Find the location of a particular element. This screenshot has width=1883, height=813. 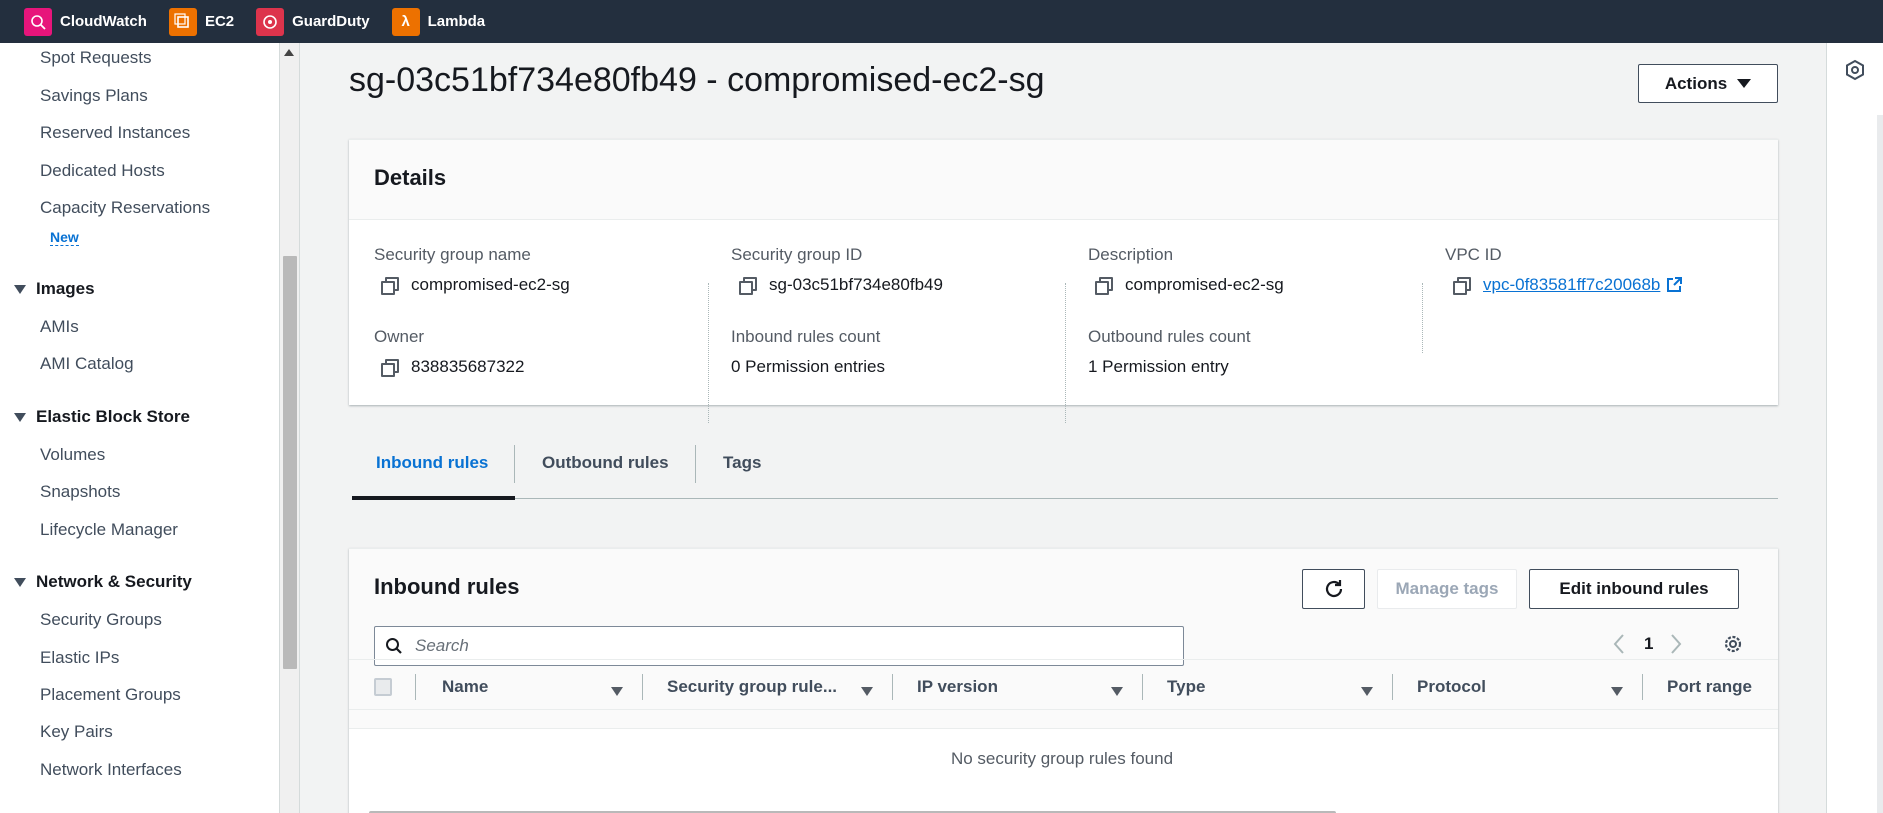

lambda-icon: λ is located at coordinates (405, 21).